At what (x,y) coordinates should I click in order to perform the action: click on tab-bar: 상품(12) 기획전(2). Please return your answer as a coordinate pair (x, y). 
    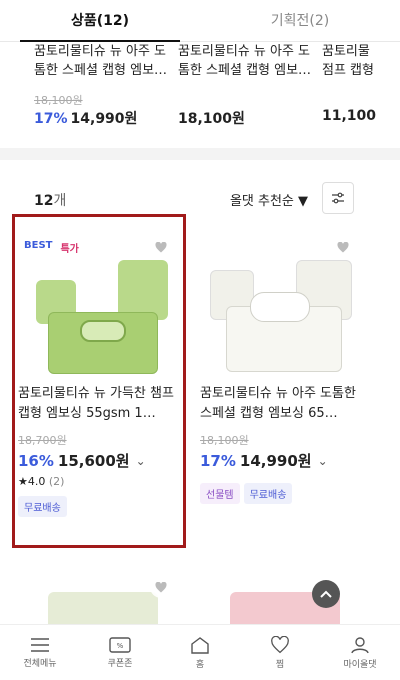
    Looking at the image, I should click on (200, 21).